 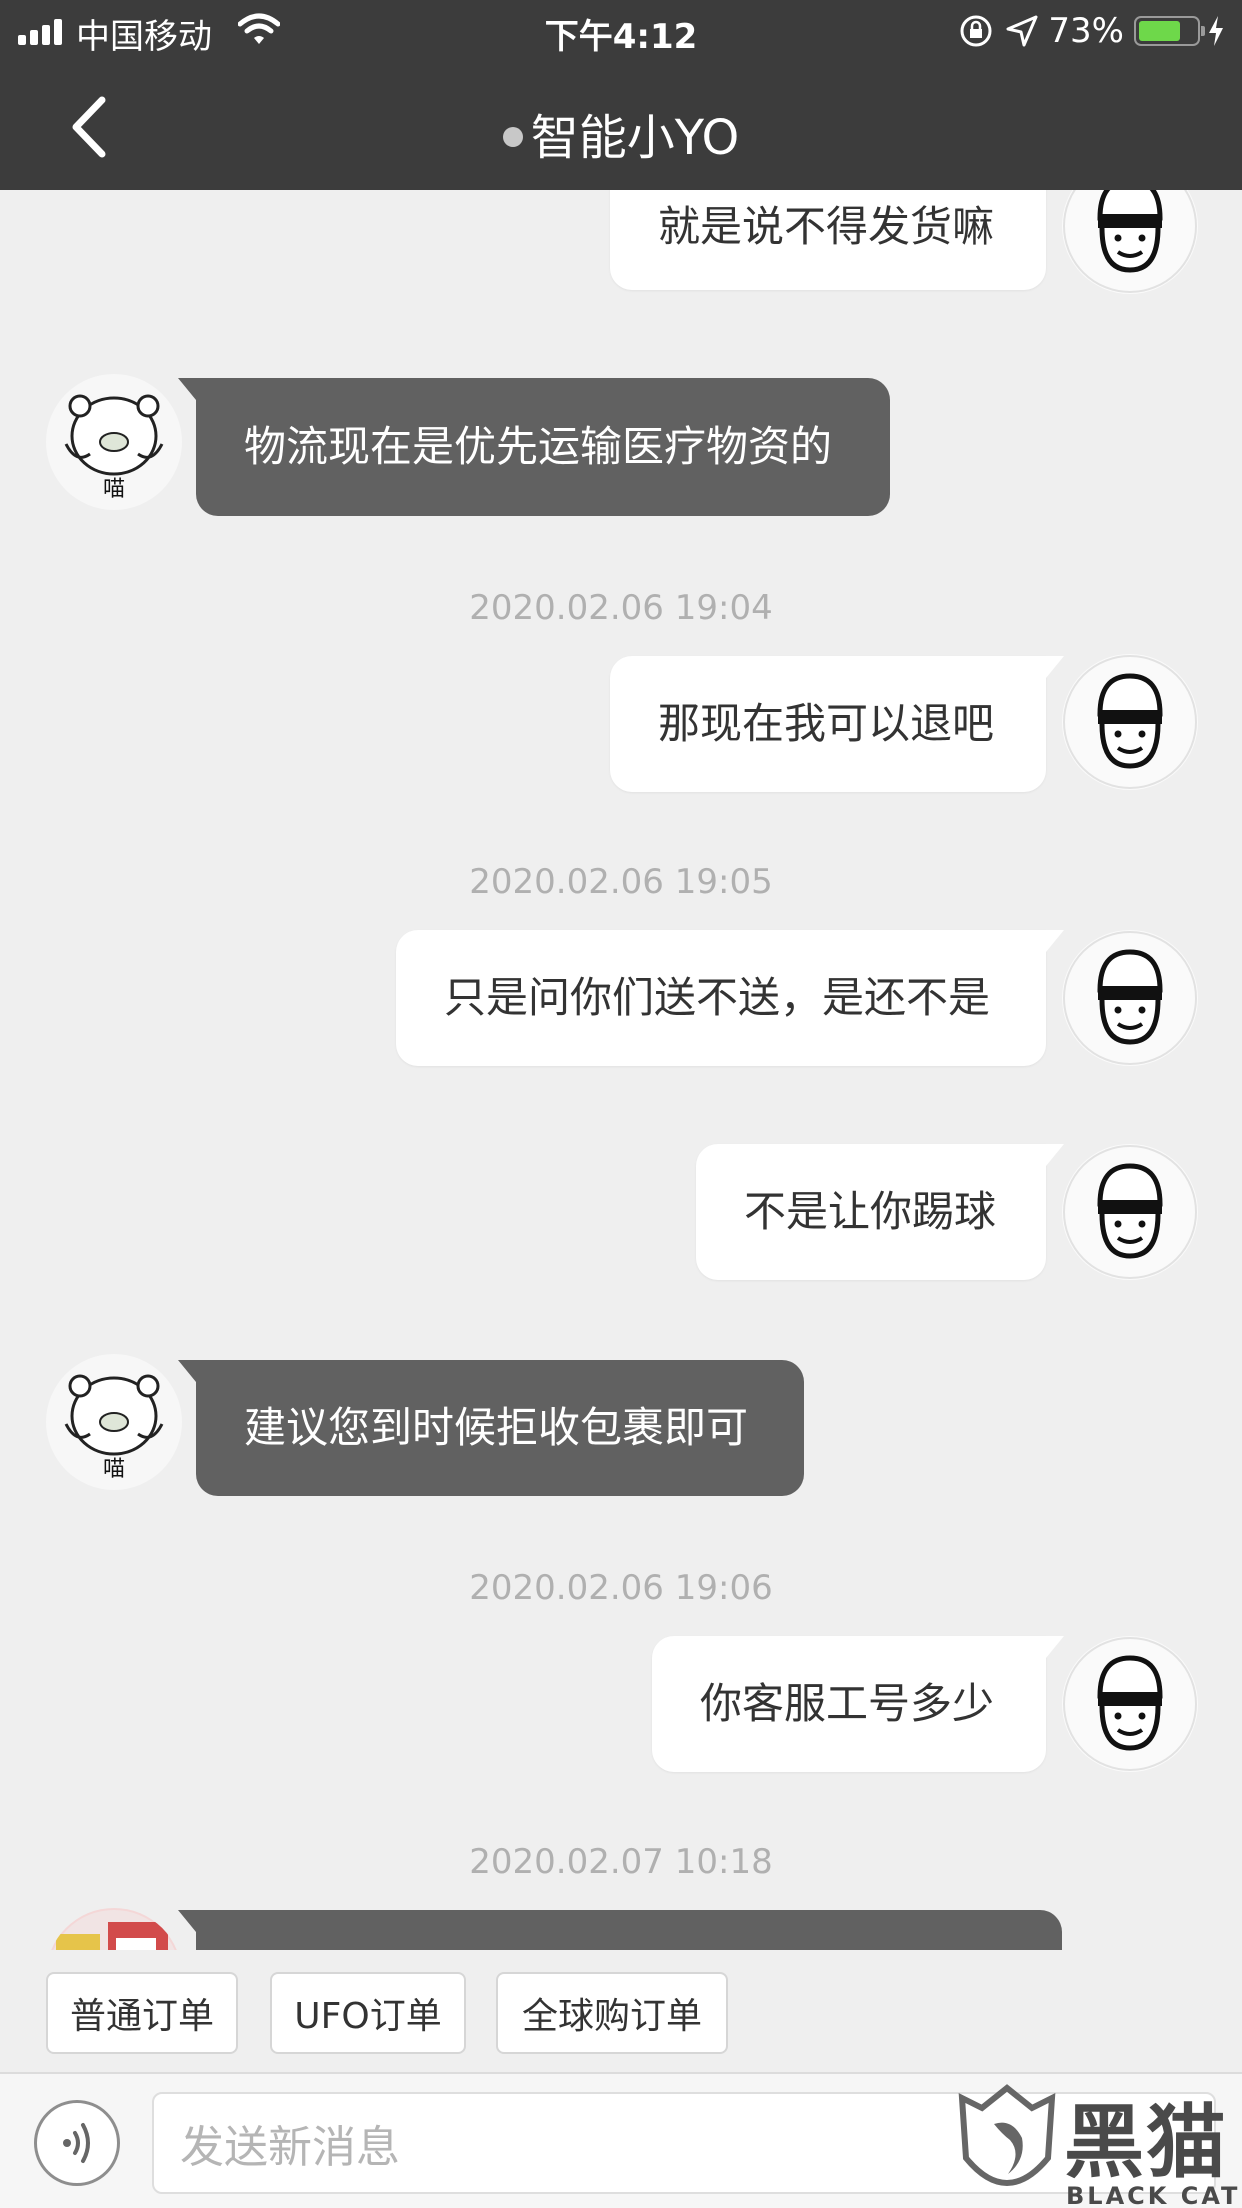 I want to click on watermark-subtext: BLACK CAT, so click(x=1153, y=2195).